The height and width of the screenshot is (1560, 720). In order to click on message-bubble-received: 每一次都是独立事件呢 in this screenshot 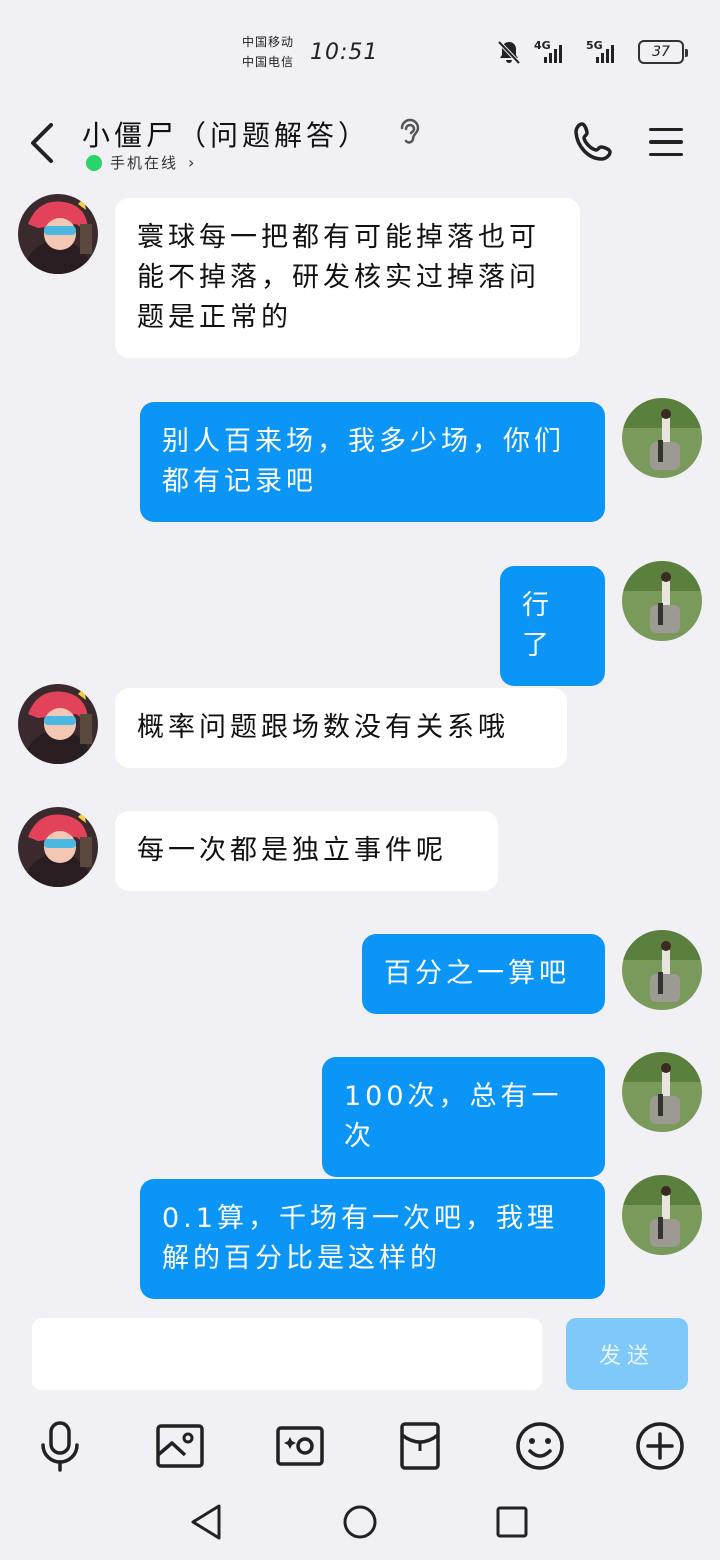, I will do `click(306, 851)`.